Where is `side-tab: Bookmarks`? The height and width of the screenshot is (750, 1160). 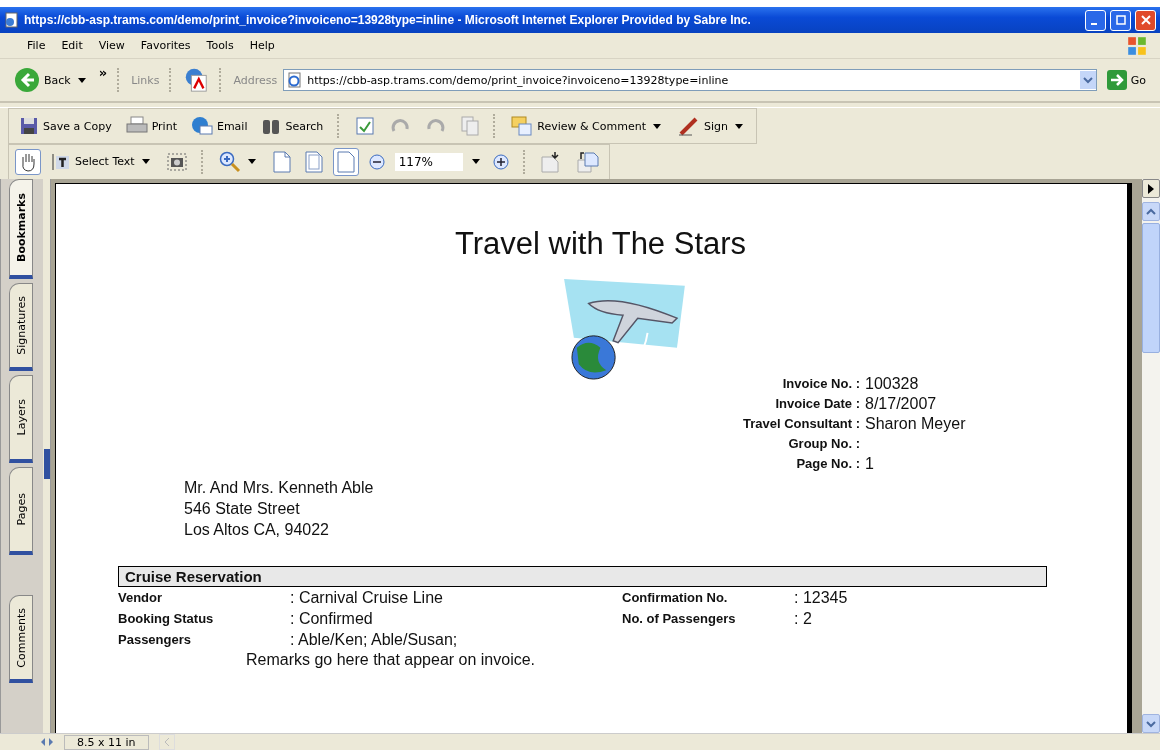 side-tab: Bookmarks is located at coordinates (21, 229).